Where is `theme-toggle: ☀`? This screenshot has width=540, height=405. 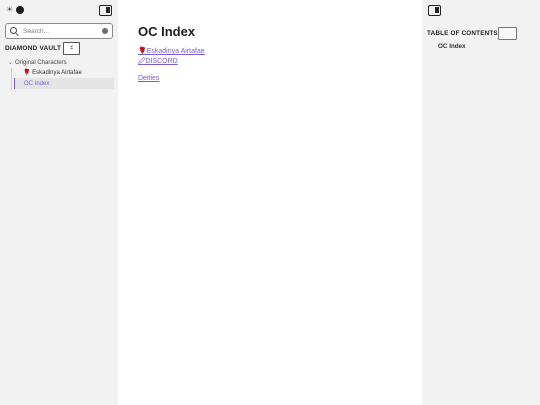 theme-toggle: ☀ is located at coordinates (15, 10).